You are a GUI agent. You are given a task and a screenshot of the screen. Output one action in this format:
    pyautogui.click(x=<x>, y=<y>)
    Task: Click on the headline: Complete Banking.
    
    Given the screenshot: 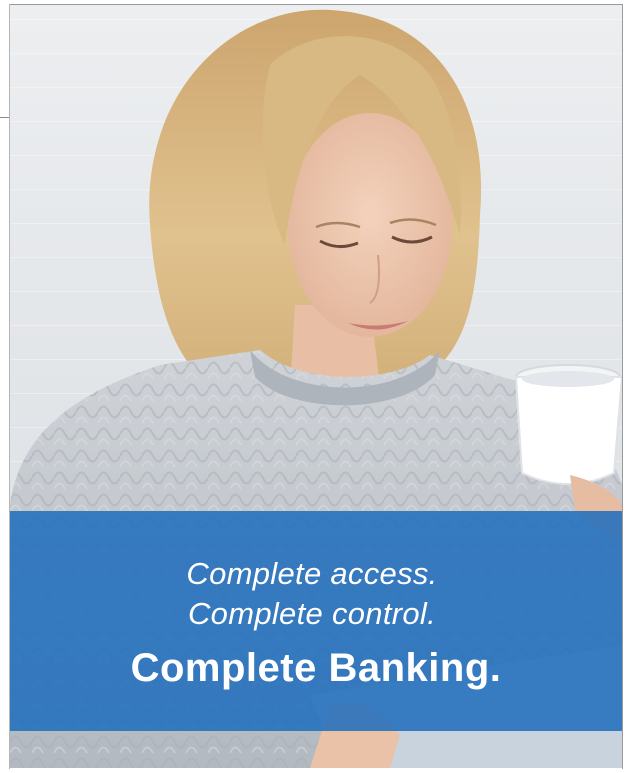 What is the action you would take?
    pyautogui.click(x=316, y=668)
    